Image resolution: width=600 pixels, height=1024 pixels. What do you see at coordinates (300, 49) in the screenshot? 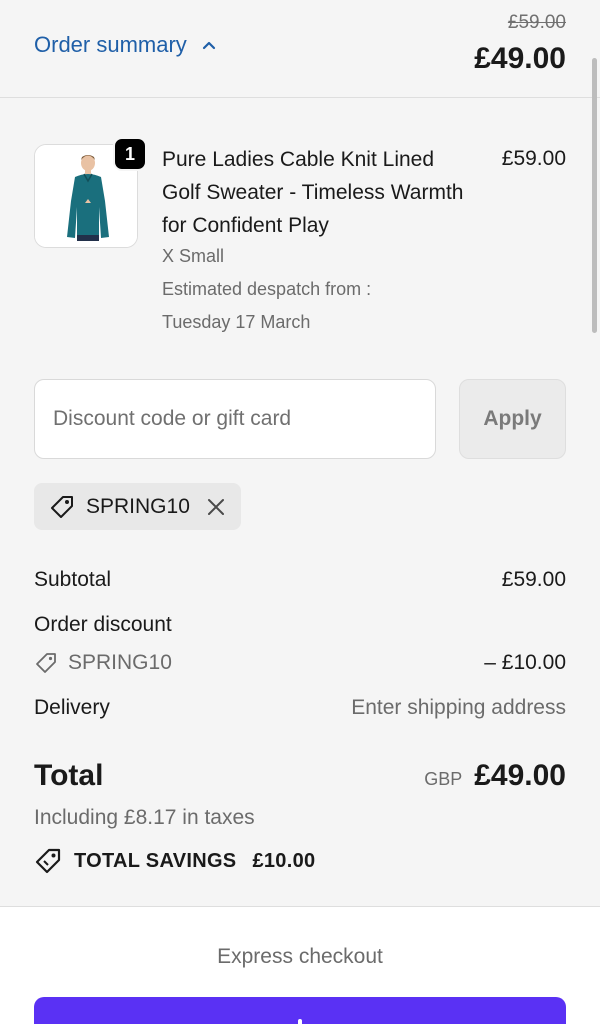
I see `order-summary-header: Order summary £59.00 £49.00` at bounding box center [300, 49].